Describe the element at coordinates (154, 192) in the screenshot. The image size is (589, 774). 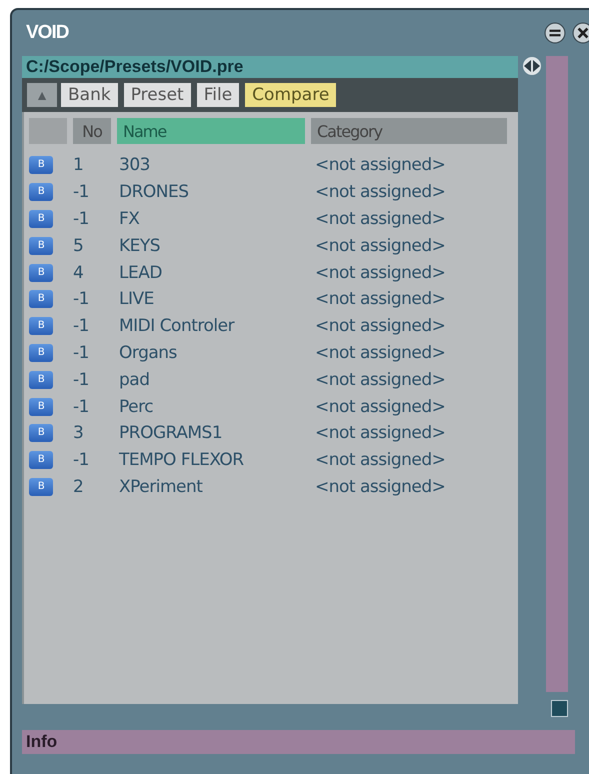
I see `table-cell-text: DRONES` at that location.